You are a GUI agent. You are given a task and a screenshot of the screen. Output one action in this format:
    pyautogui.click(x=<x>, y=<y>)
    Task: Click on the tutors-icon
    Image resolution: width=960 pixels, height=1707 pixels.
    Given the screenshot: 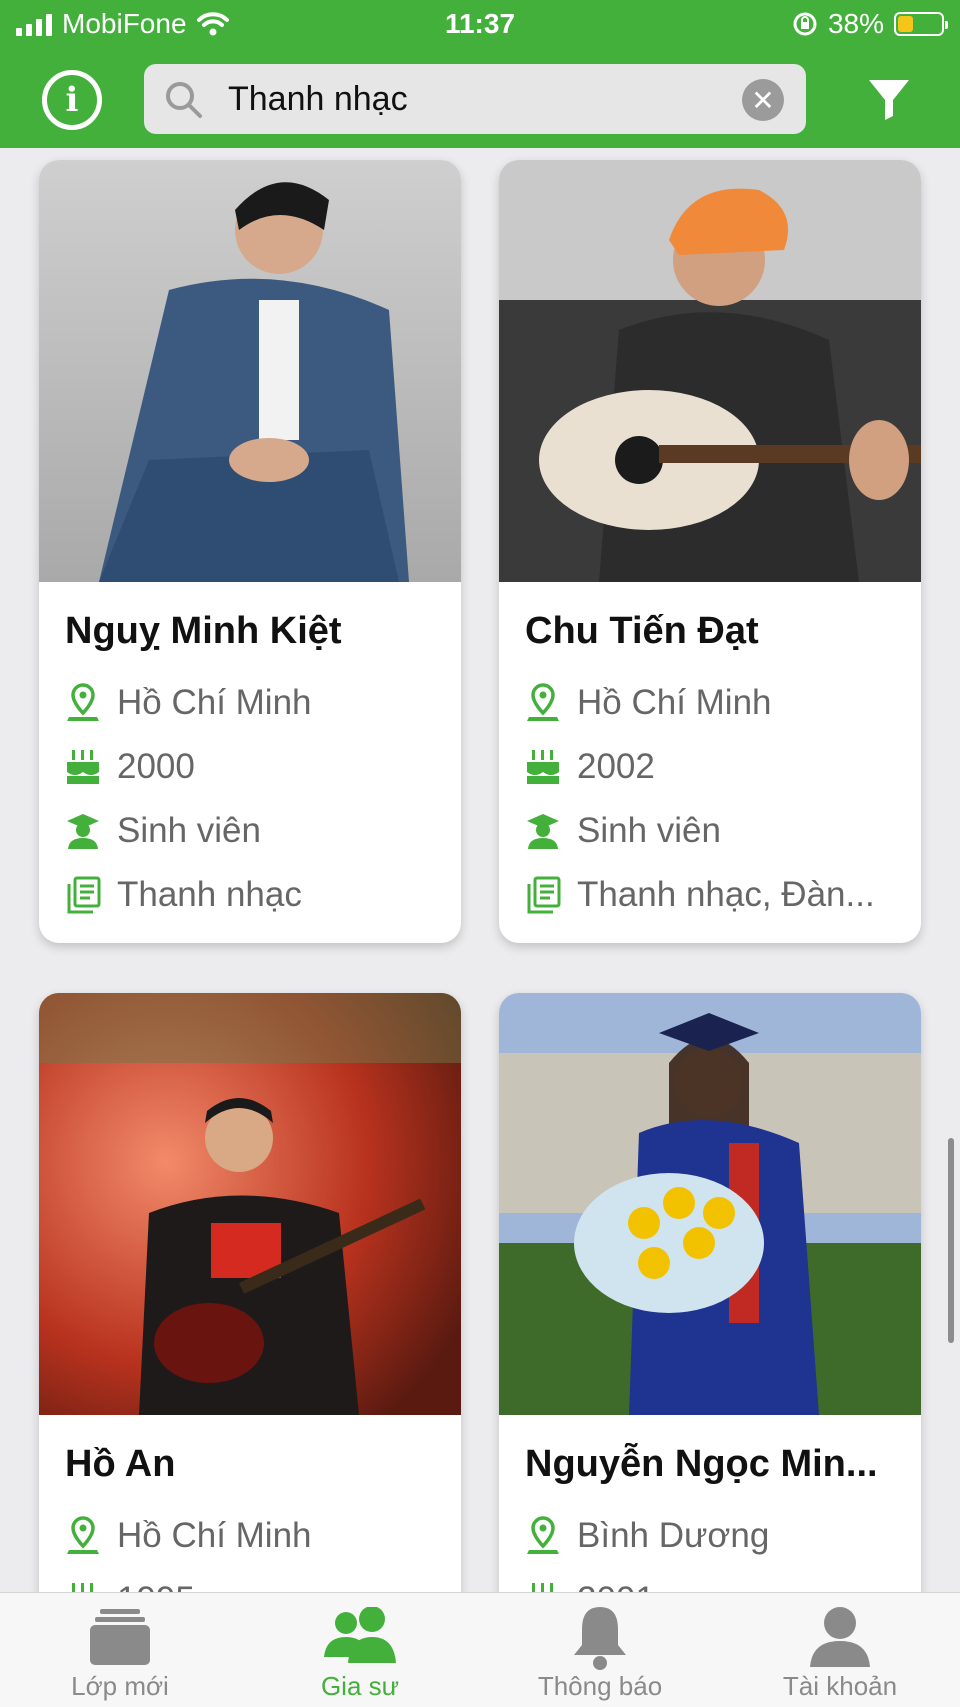 What is the action you would take?
    pyautogui.click(x=360, y=1635)
    